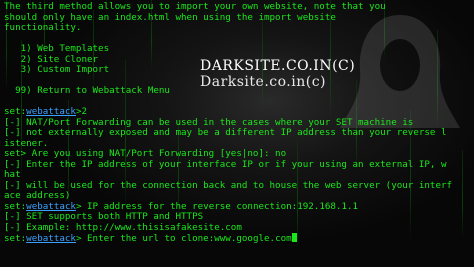  Describe the element at coordinates (238, 70) in the screenshot. I see `output-line: 3) Custom Import` at that location.